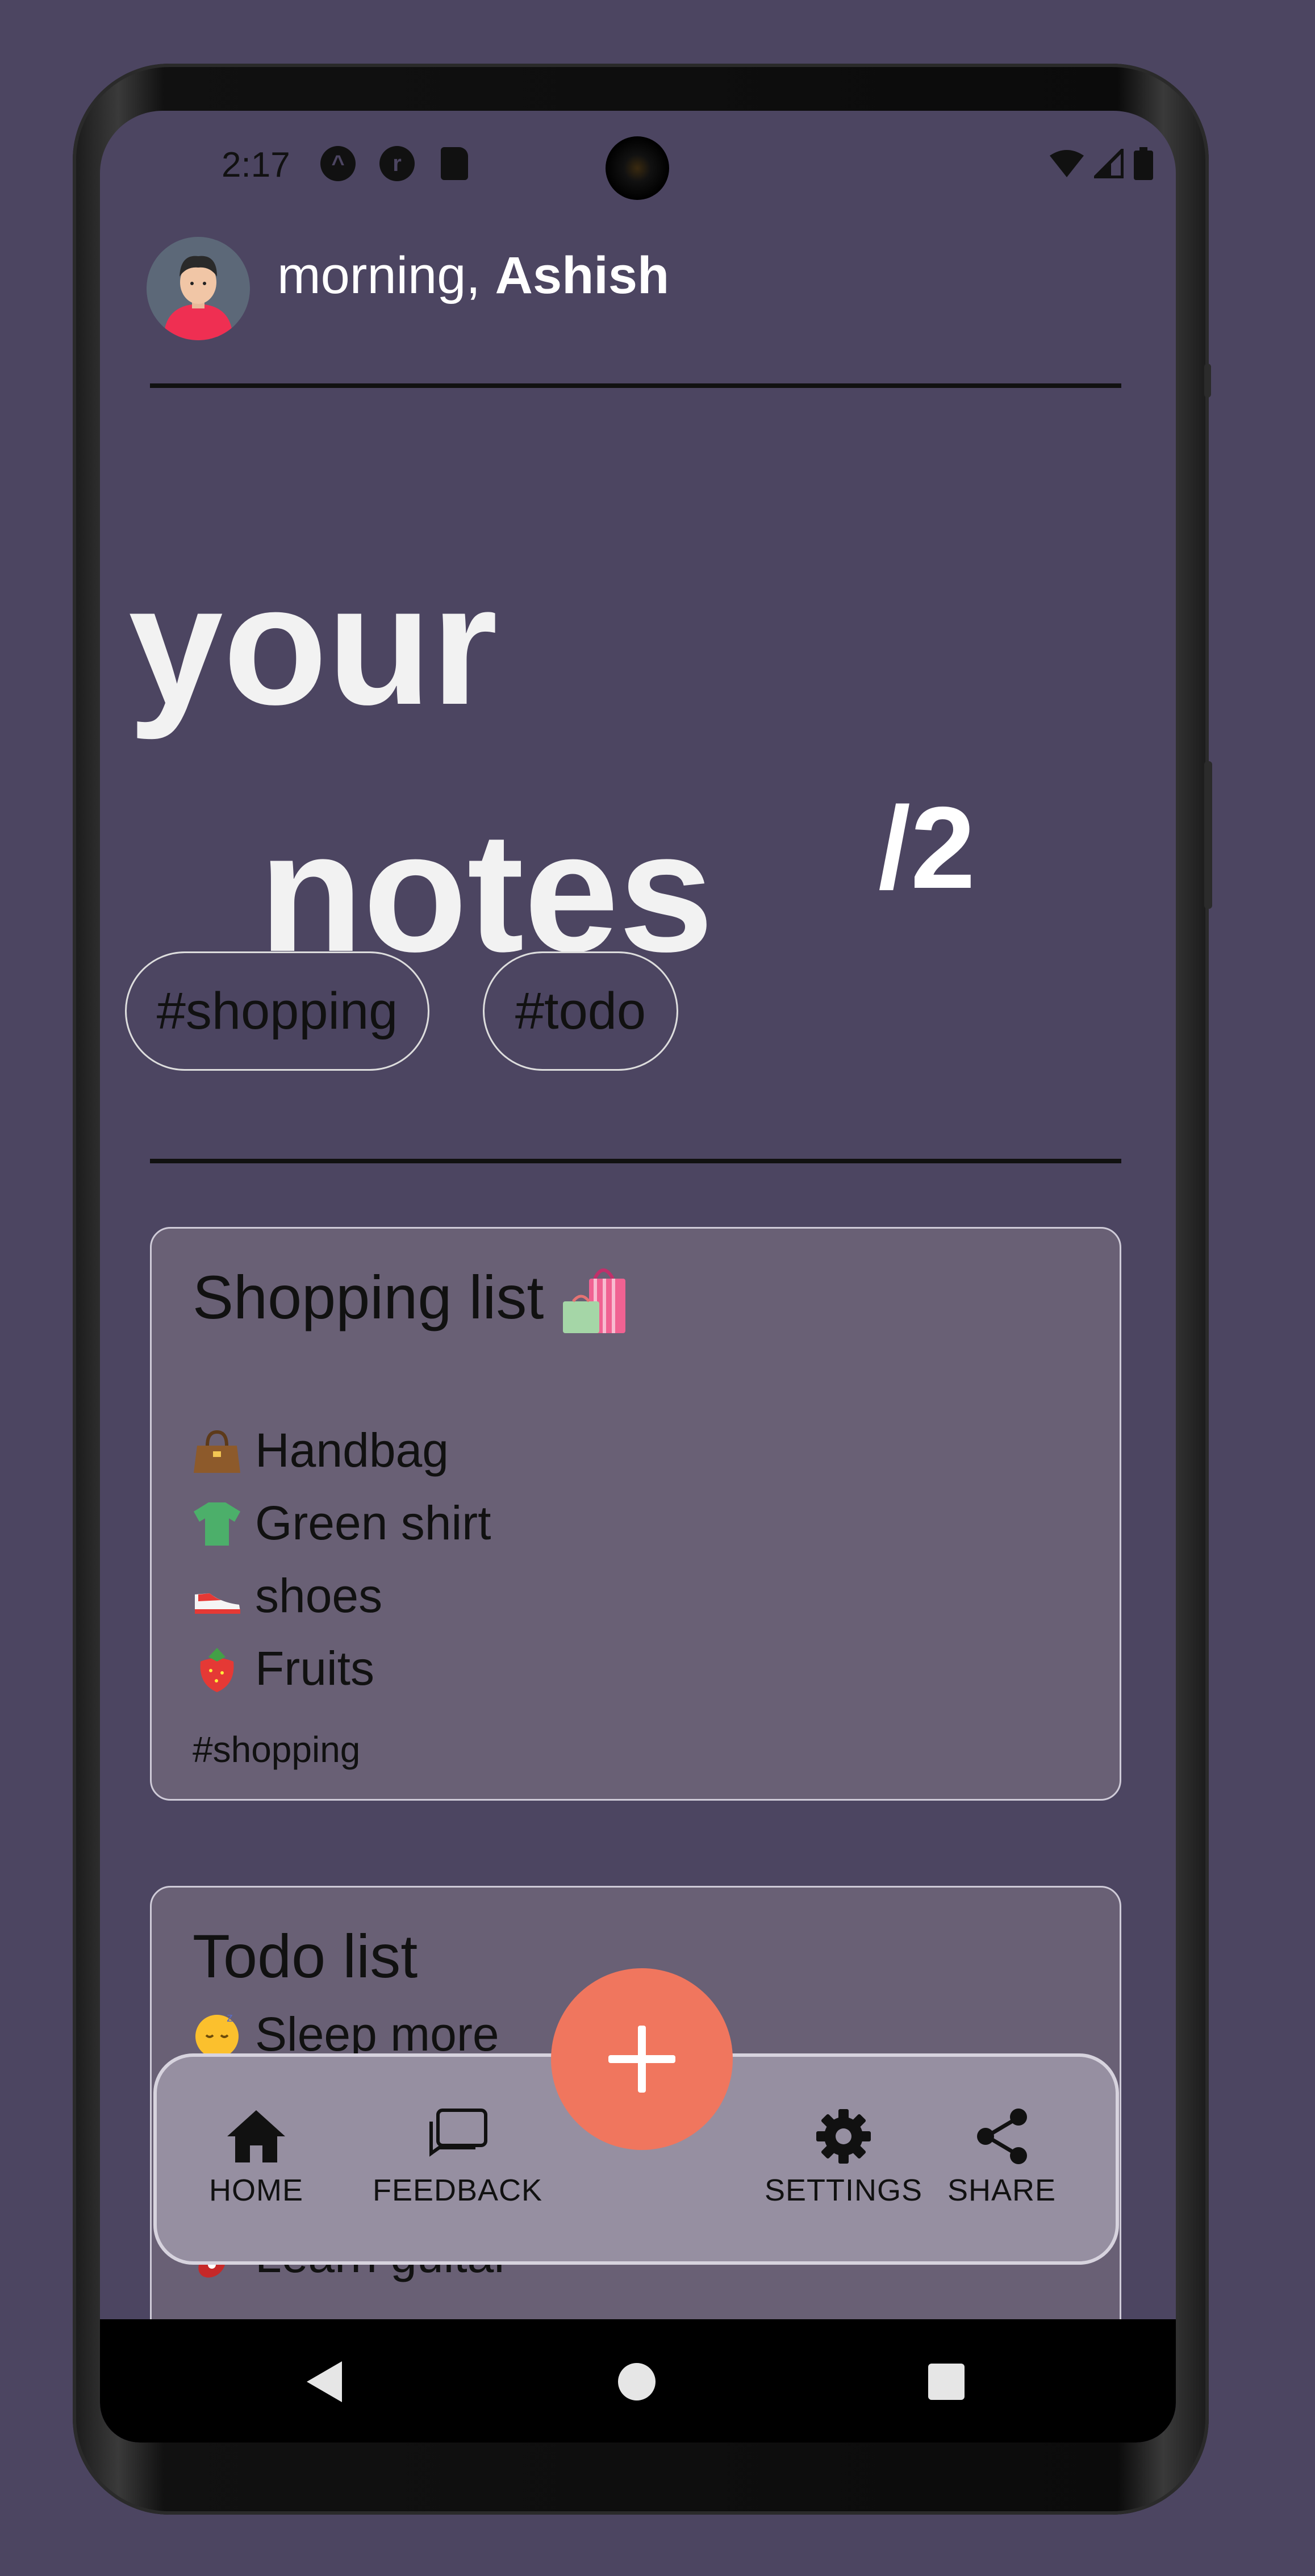  I want to click on gear-icon, so click(844, 2136).